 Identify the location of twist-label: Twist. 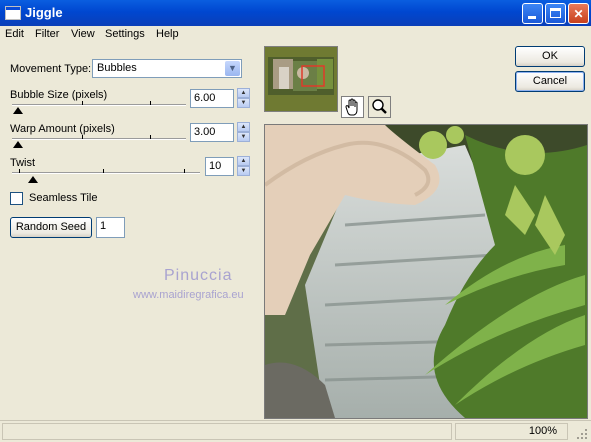
(23, 163).